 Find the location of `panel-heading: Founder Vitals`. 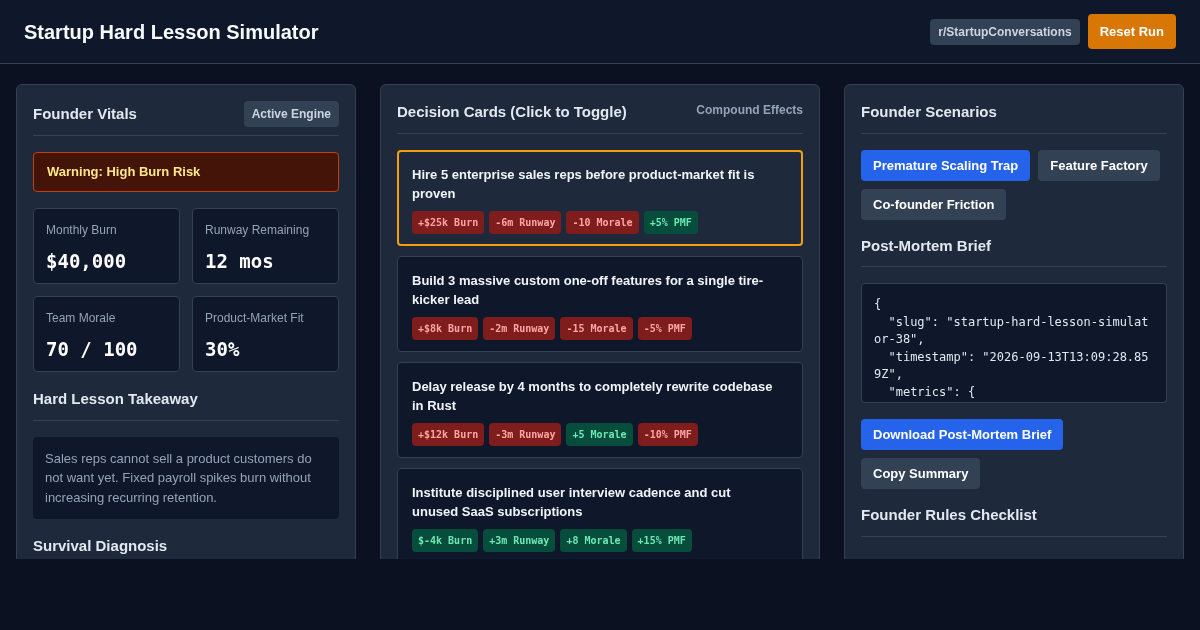

panel-heading: Founder Vitals is located at coordinates (85, 113).